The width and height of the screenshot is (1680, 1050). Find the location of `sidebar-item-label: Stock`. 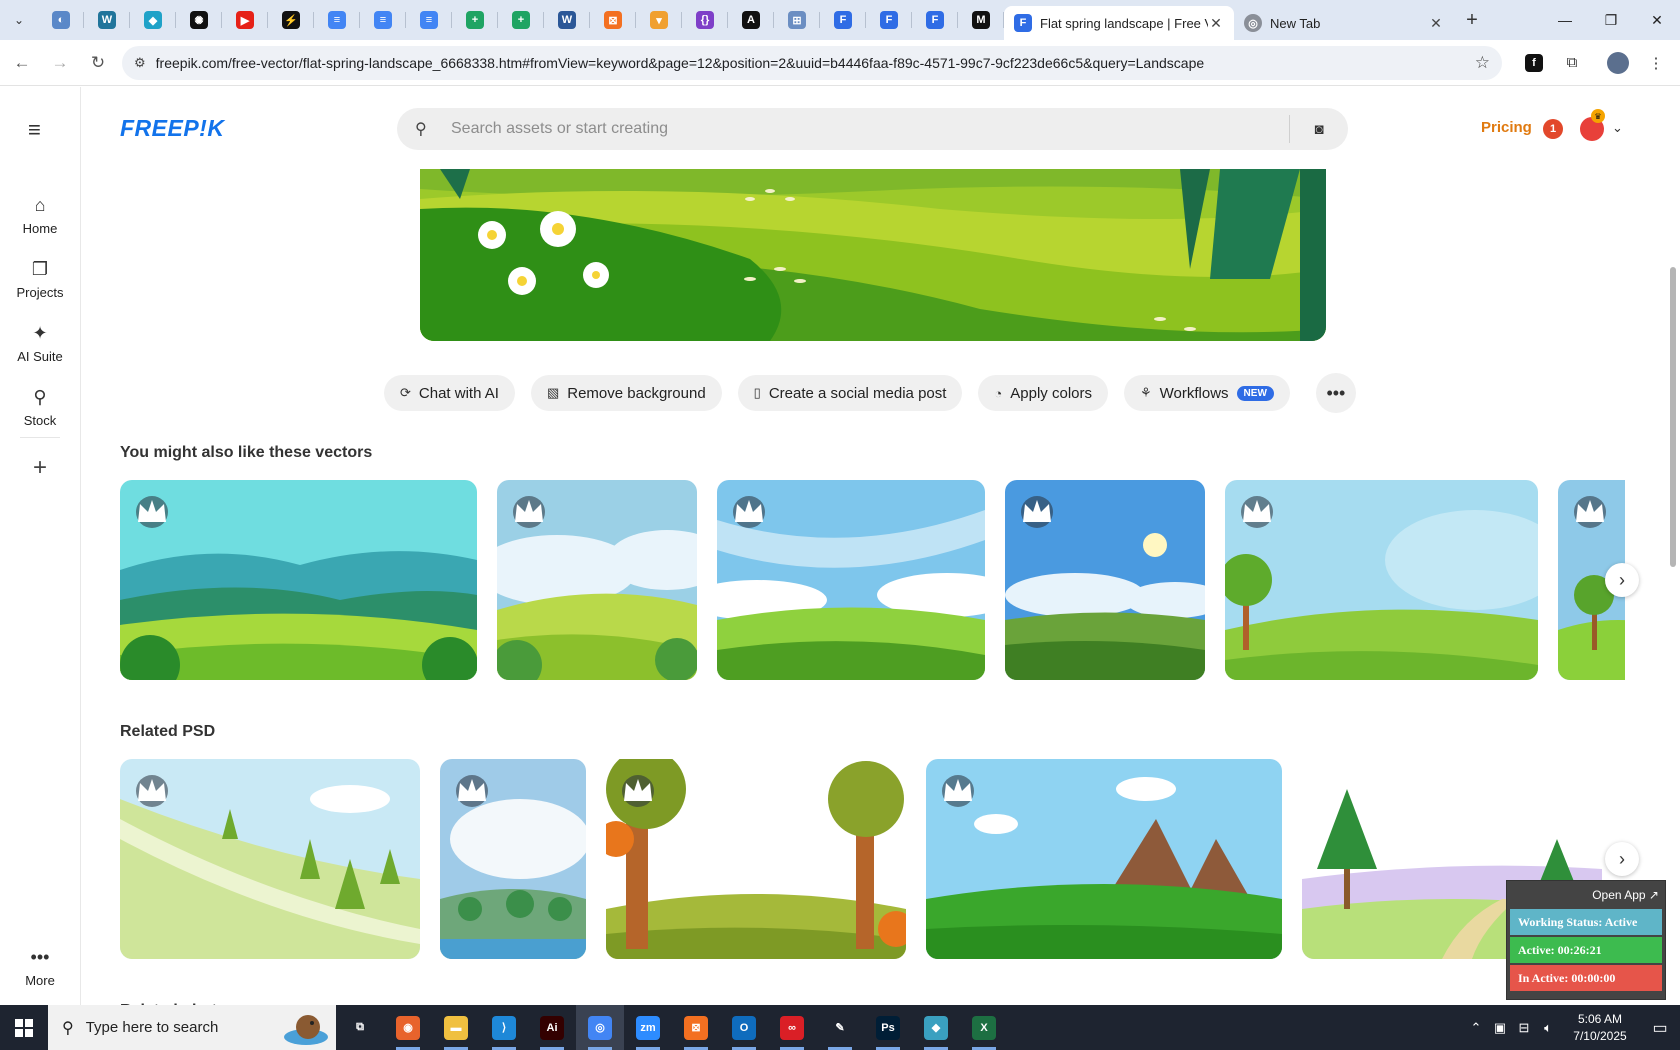

sidebar-item-label: Stock is located at coordinates (40, 420).